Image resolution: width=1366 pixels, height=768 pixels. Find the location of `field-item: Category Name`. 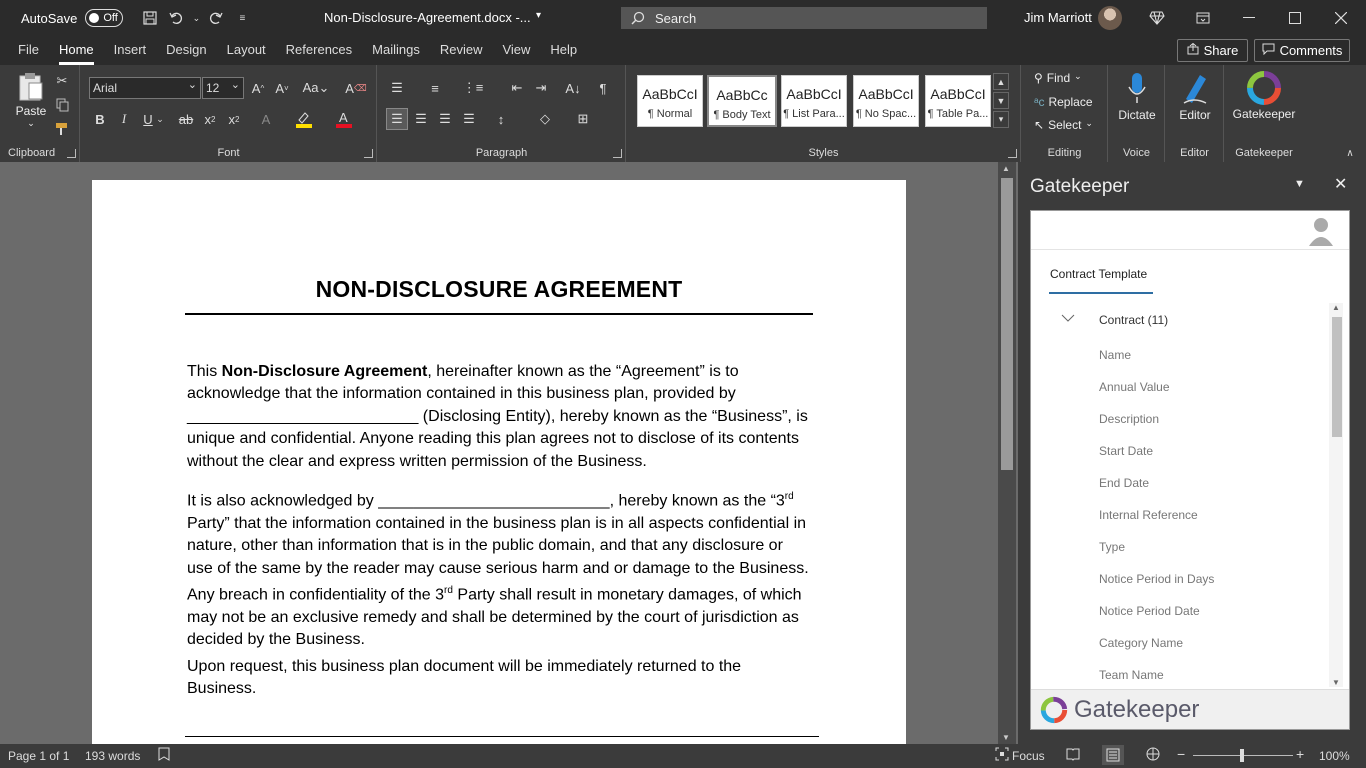

field-item: Category Name is located at coordinates (1141, 643).